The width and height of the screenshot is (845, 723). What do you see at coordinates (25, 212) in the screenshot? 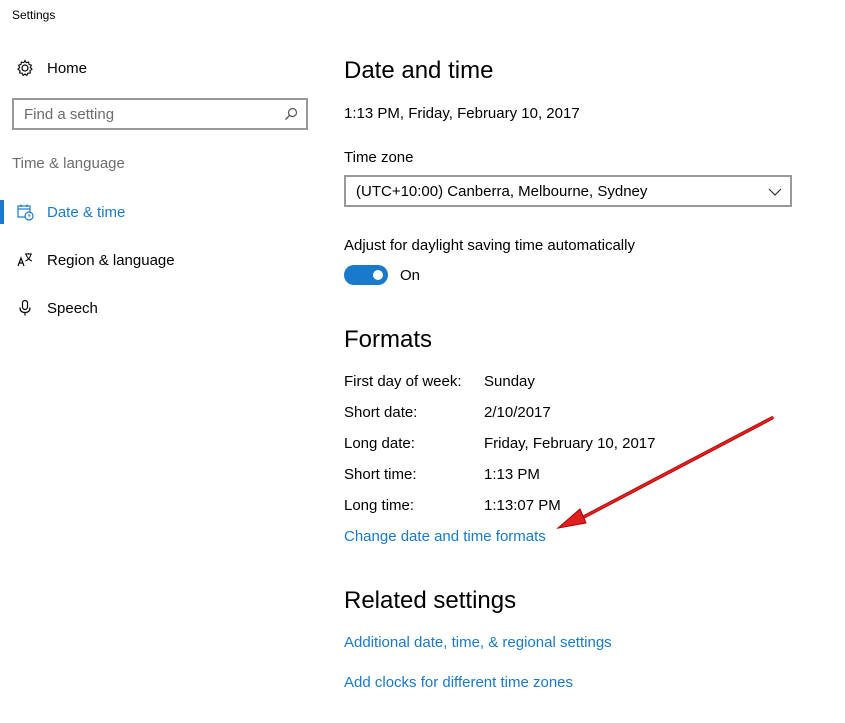
I see `calendar-clock-icon` at bounding box center [25, 212].